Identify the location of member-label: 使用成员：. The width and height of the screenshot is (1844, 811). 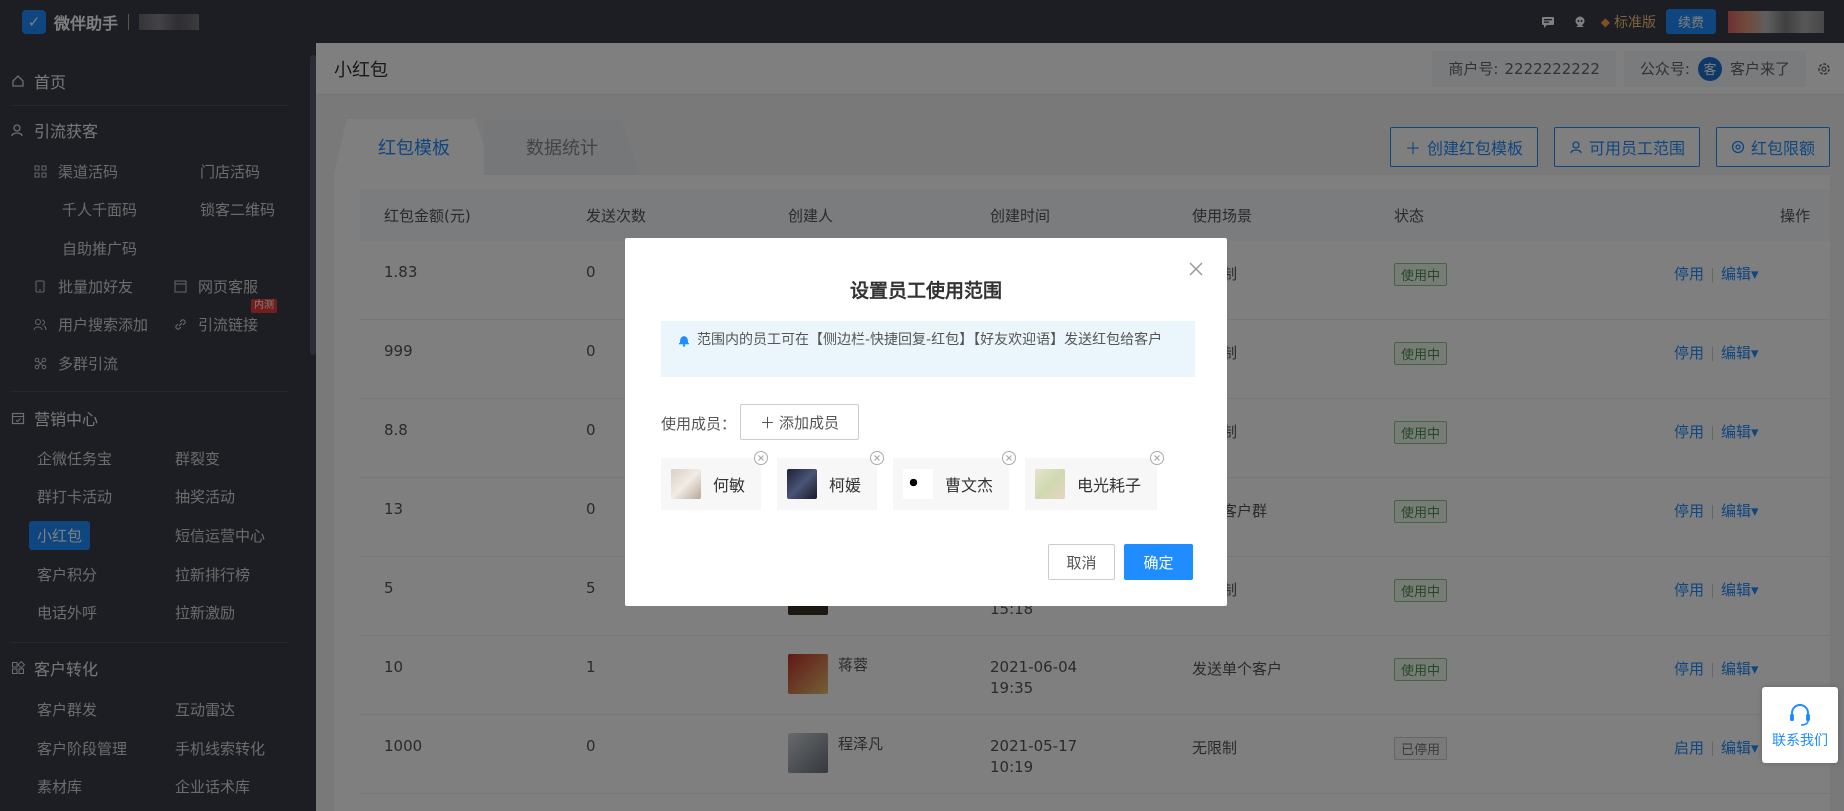
(699, 424).